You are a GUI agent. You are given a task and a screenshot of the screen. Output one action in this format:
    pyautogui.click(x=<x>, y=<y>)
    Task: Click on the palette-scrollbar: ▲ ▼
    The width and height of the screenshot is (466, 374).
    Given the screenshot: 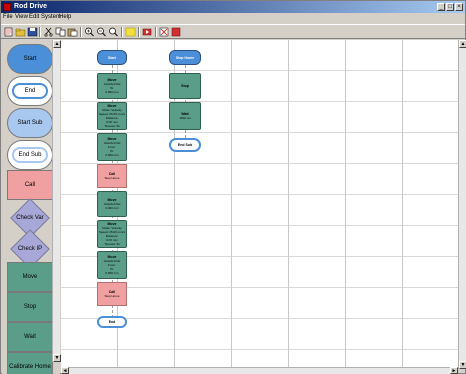 What is the action you would take?
    pyautogui.click(x=56, y=201)
    